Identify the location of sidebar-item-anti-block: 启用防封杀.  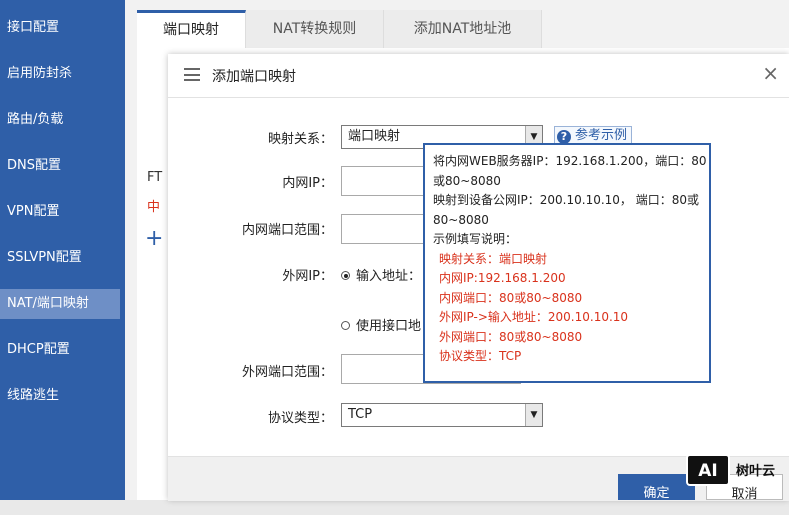
(62, 74).